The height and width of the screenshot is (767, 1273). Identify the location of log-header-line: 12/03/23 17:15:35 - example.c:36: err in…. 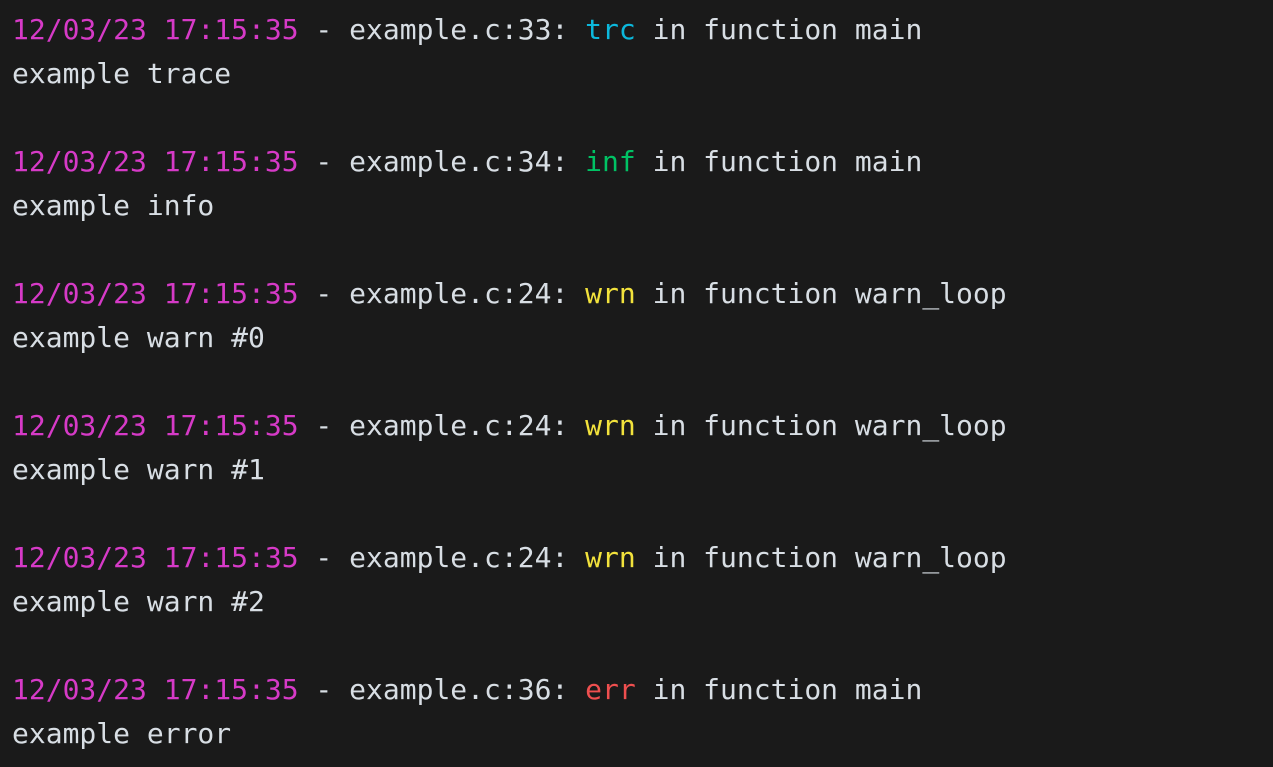
(642, 690).